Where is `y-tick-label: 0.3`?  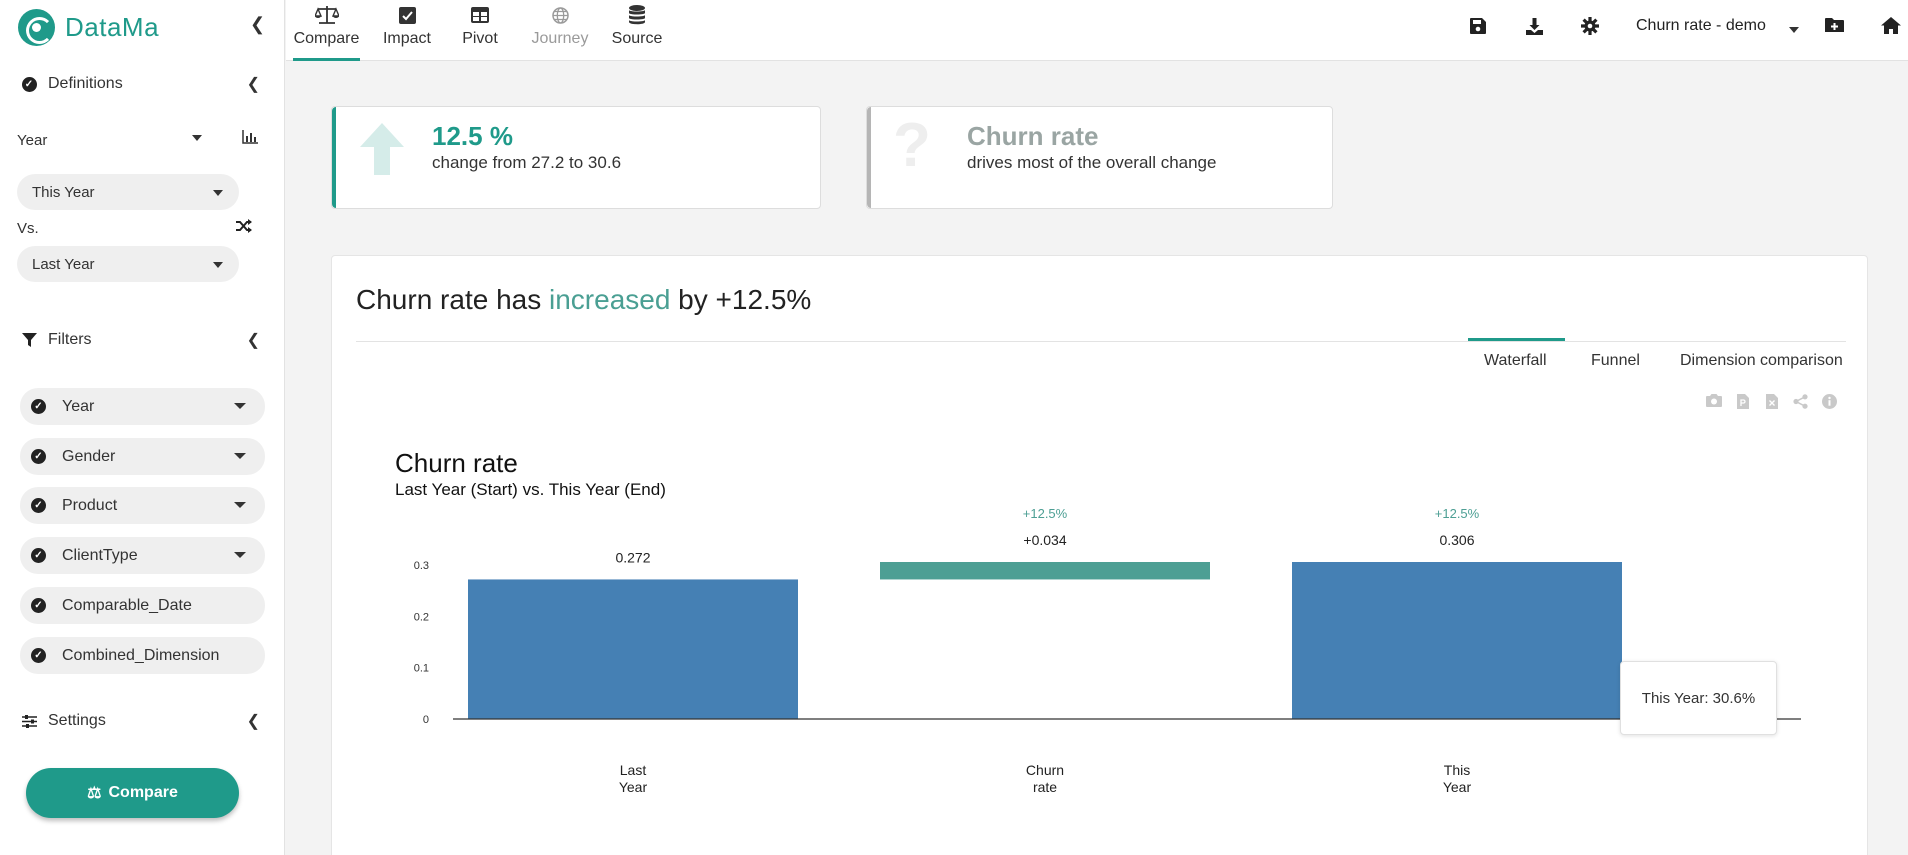 y-tick-label: 0.3 is located at coordinates (421, 566).